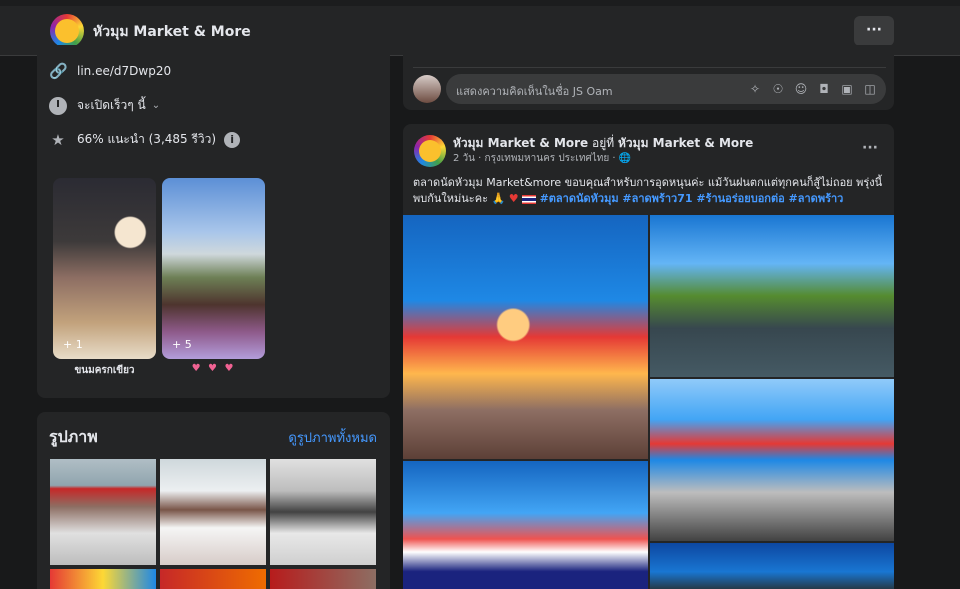  I want to click on photos-card: รูปภาพ ดูรูปภาพทั้งหมด, so click(213, 500).